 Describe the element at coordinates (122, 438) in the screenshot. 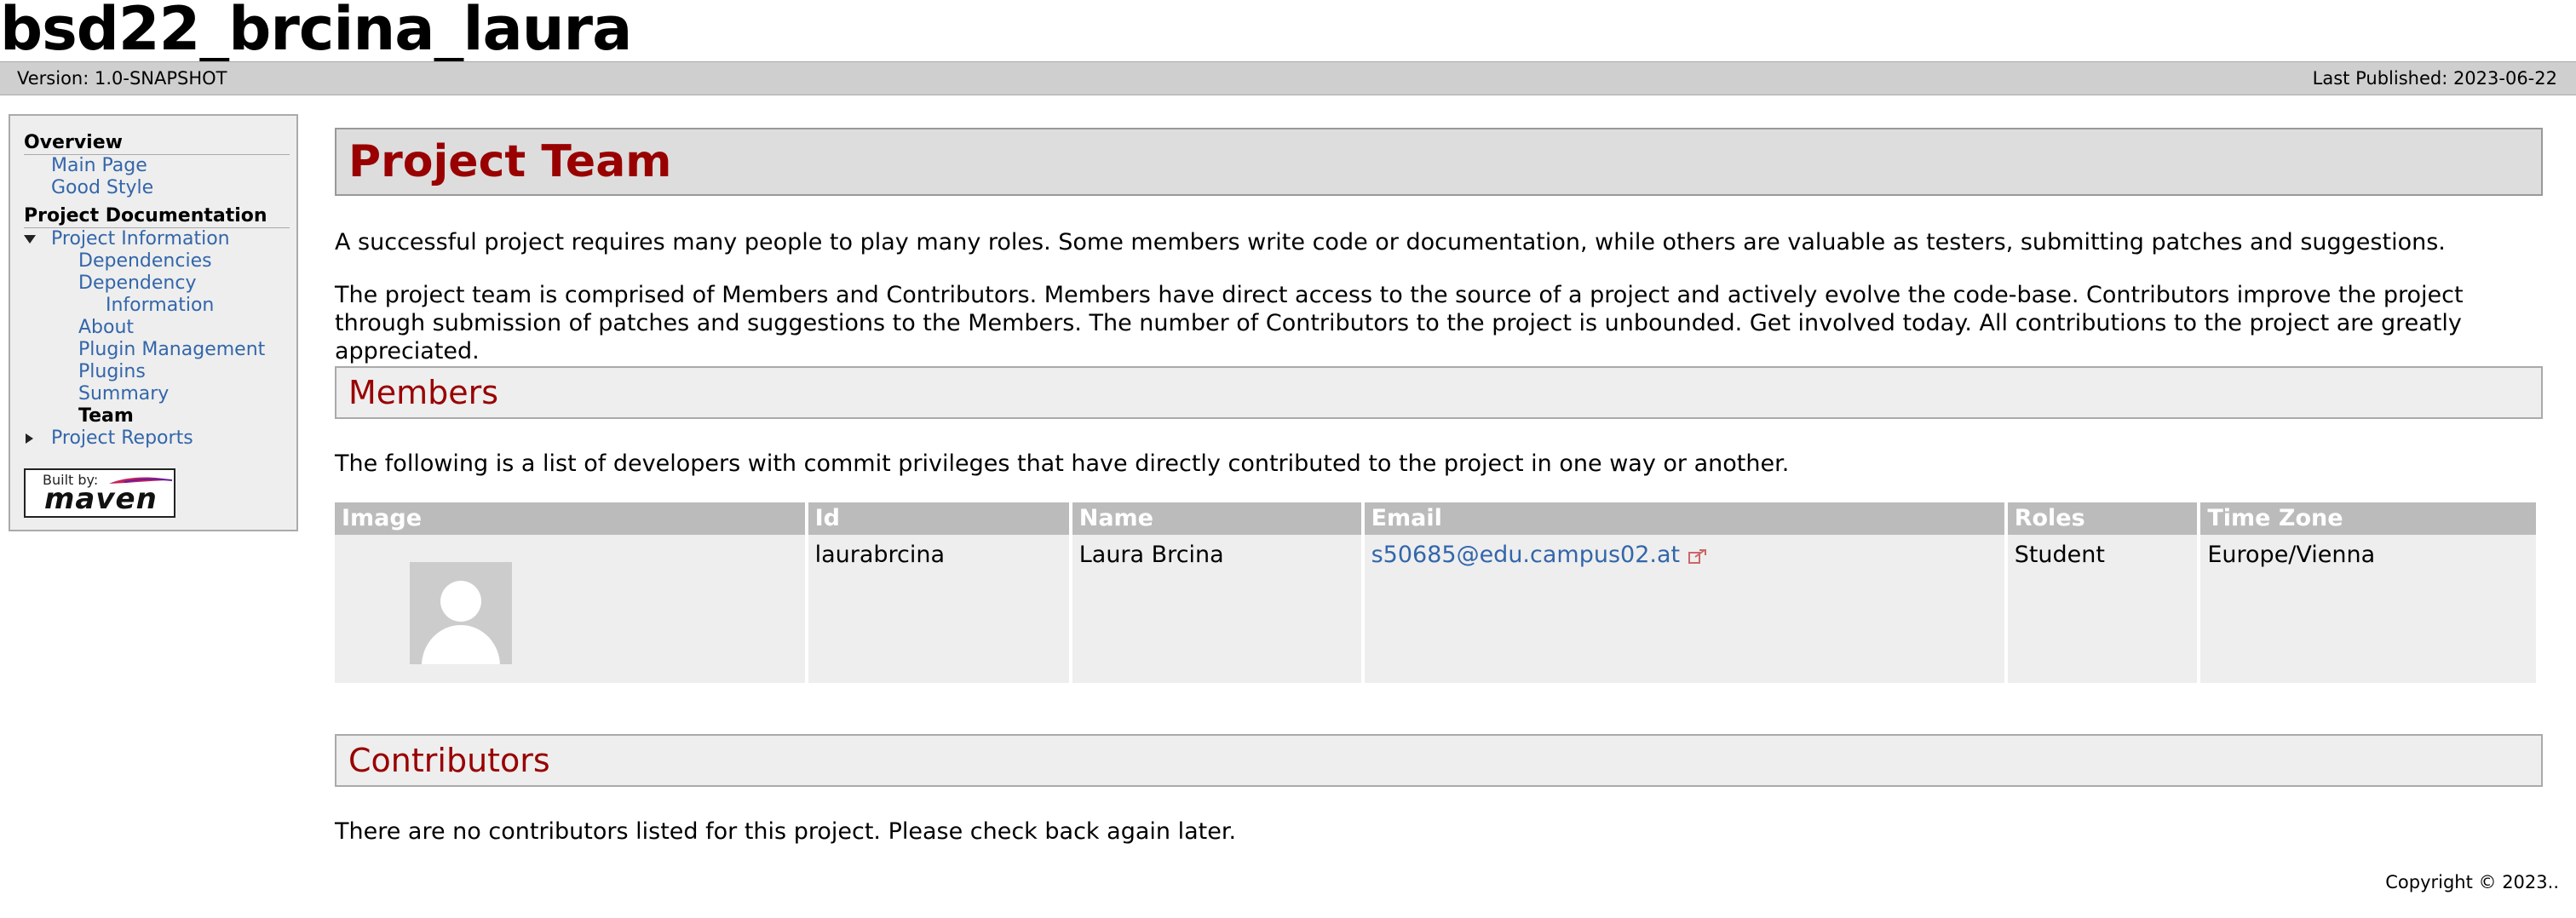

I see `project-reports-link: Project Reports` at that location.